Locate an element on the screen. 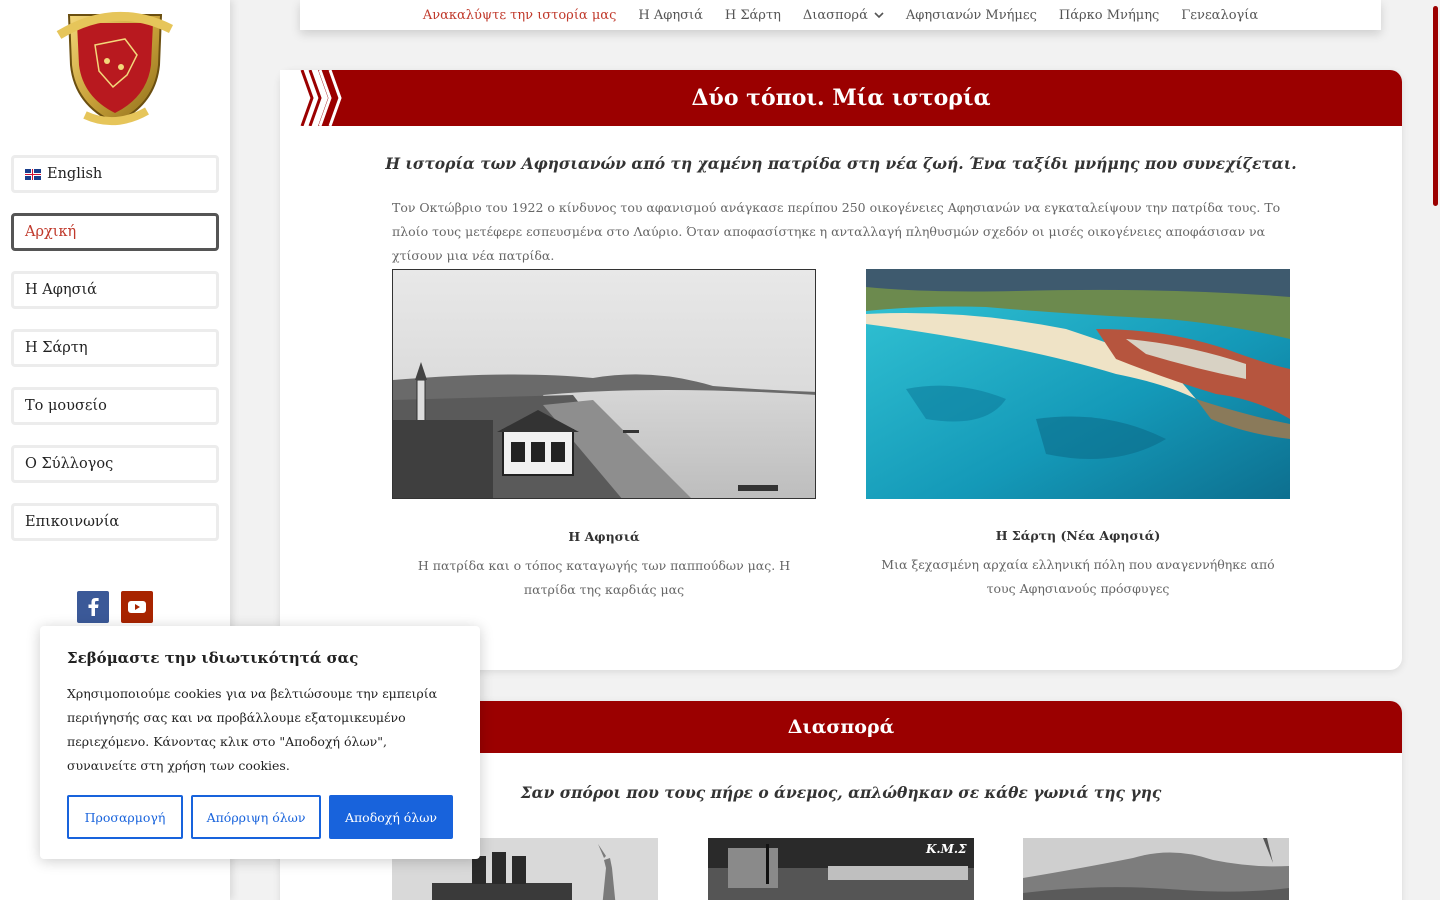 The height and width of the screenshot is (900, 1440). facebook-link is located at coordinates (93, 607).